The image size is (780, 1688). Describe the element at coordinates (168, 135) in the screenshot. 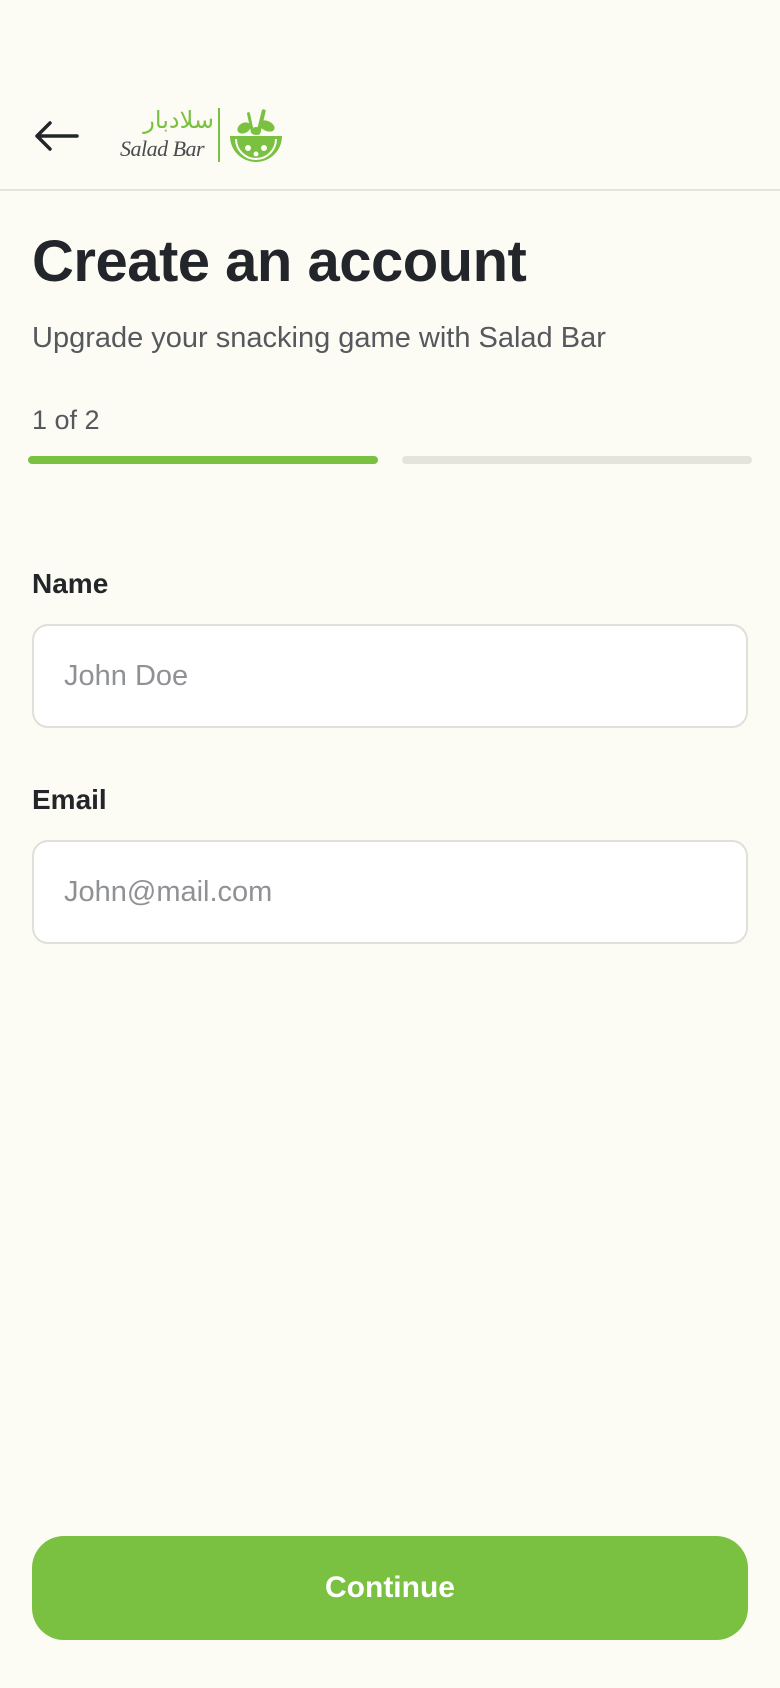

I see `logo-wordmark: سلادبار Salad Bar` at that location.